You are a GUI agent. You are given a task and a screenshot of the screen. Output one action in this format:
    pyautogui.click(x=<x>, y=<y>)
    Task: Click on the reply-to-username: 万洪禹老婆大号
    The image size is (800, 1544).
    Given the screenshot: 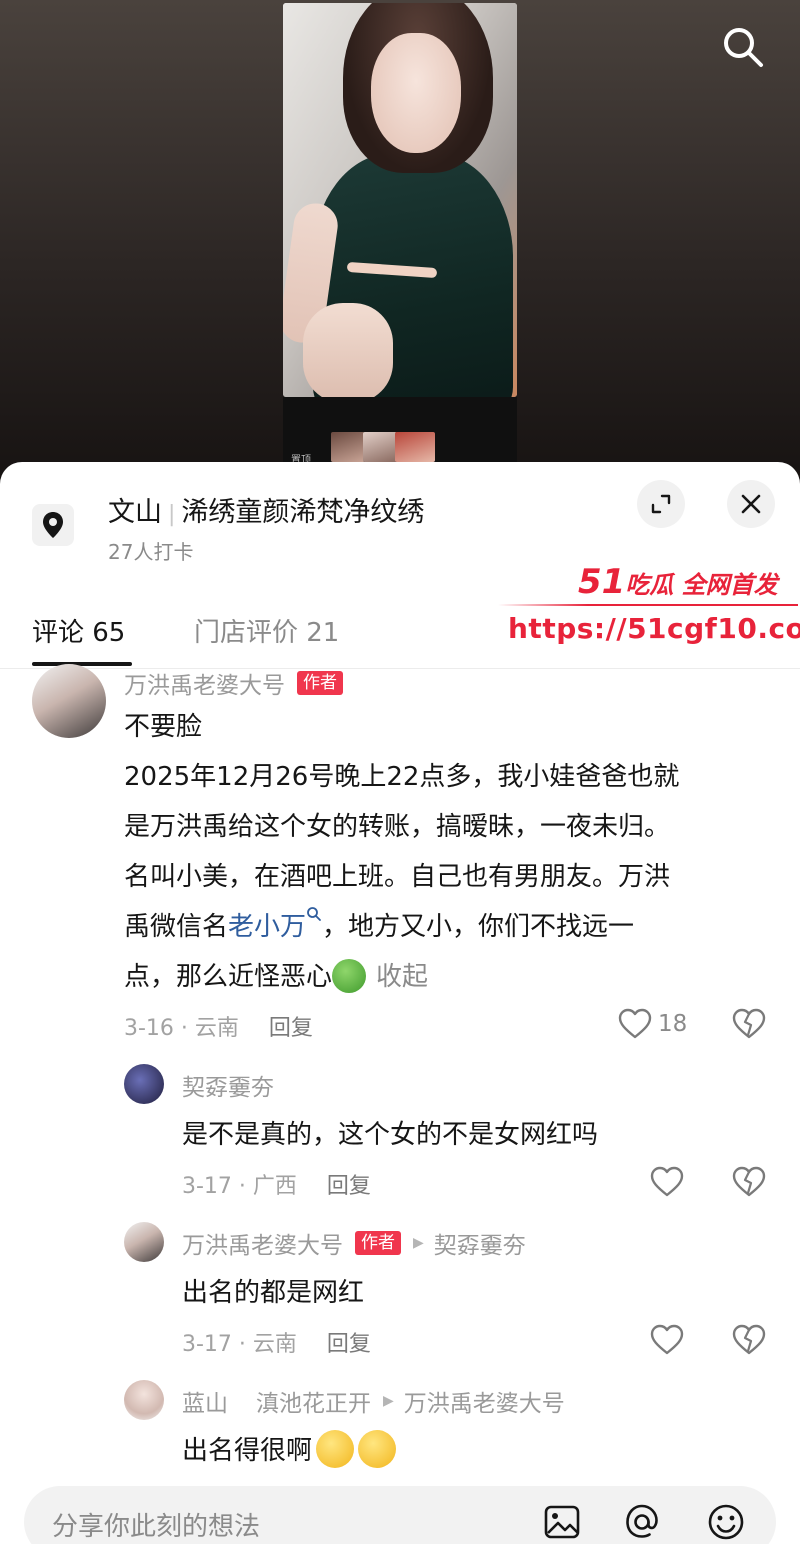 What is the action you would take?
    pyautogui.click(x=484, y=1401)
    